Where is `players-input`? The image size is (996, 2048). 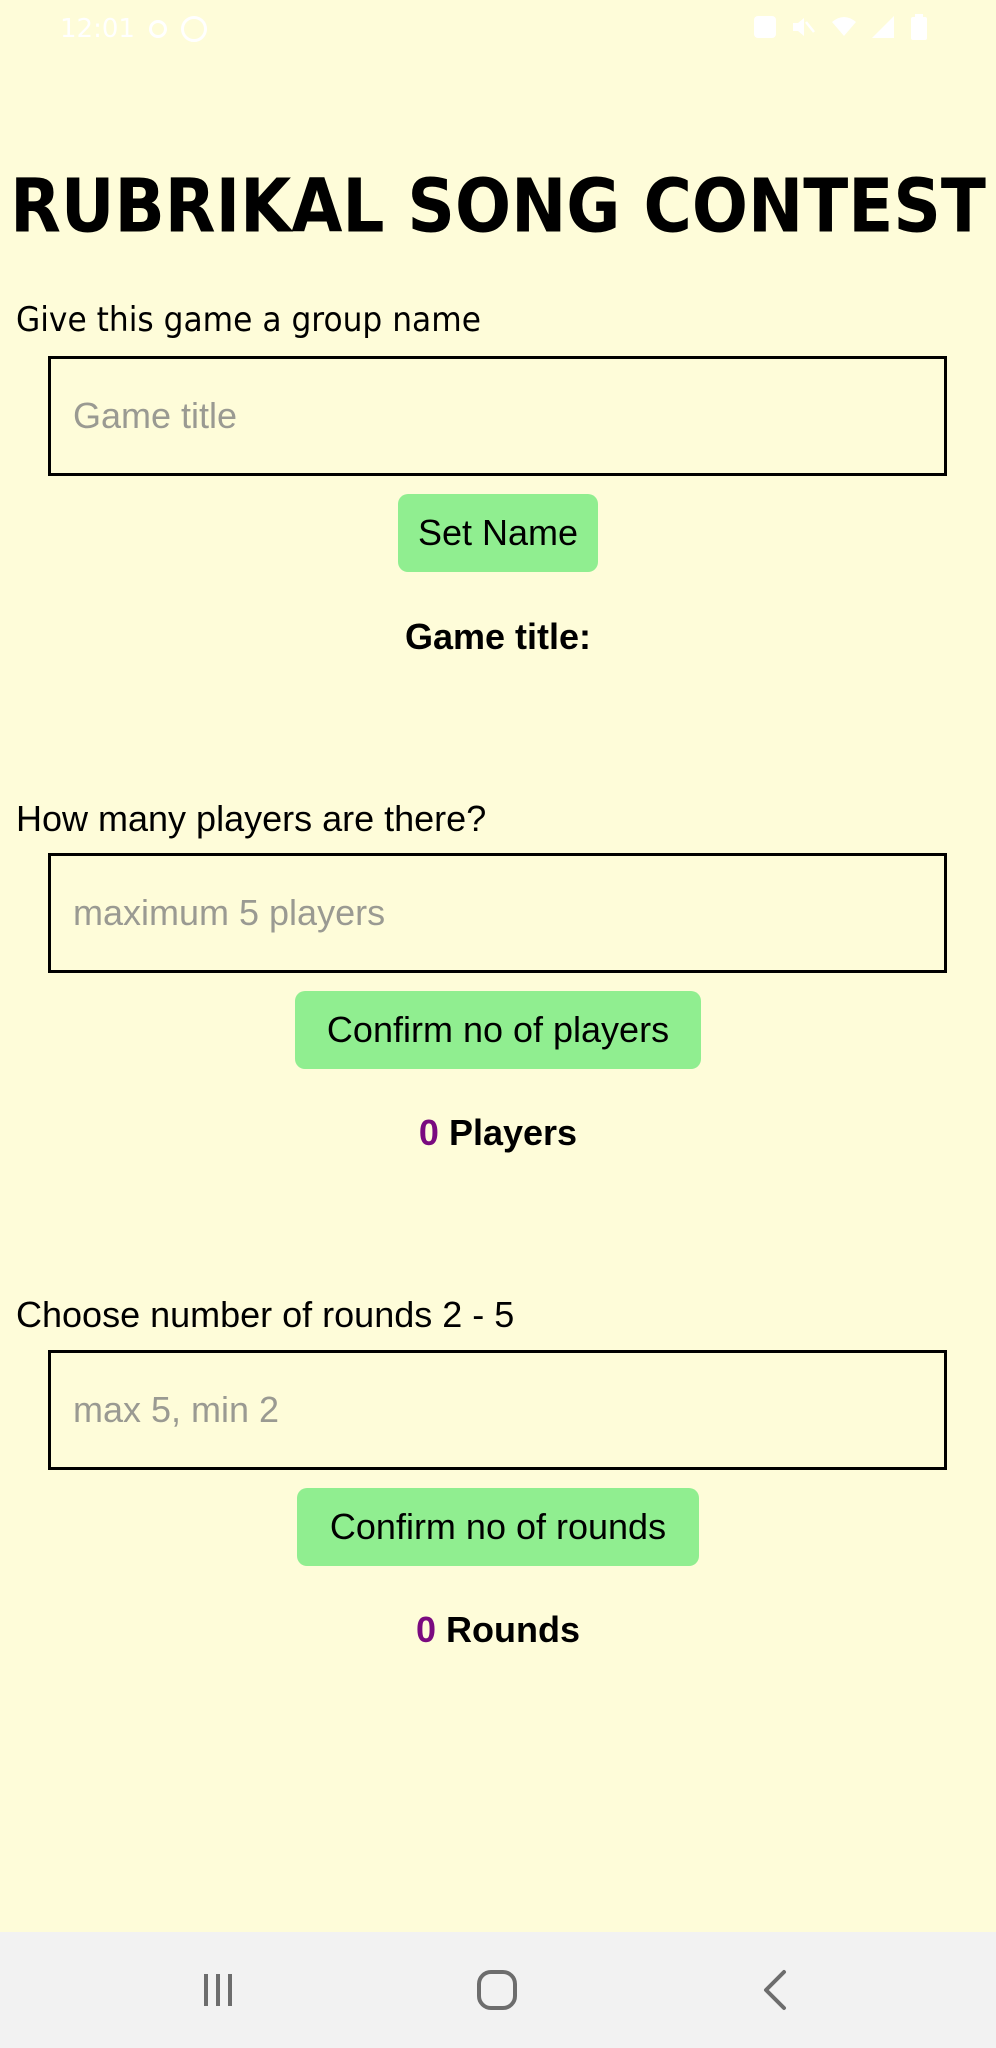
players-input is located at coordinates (497, 913).